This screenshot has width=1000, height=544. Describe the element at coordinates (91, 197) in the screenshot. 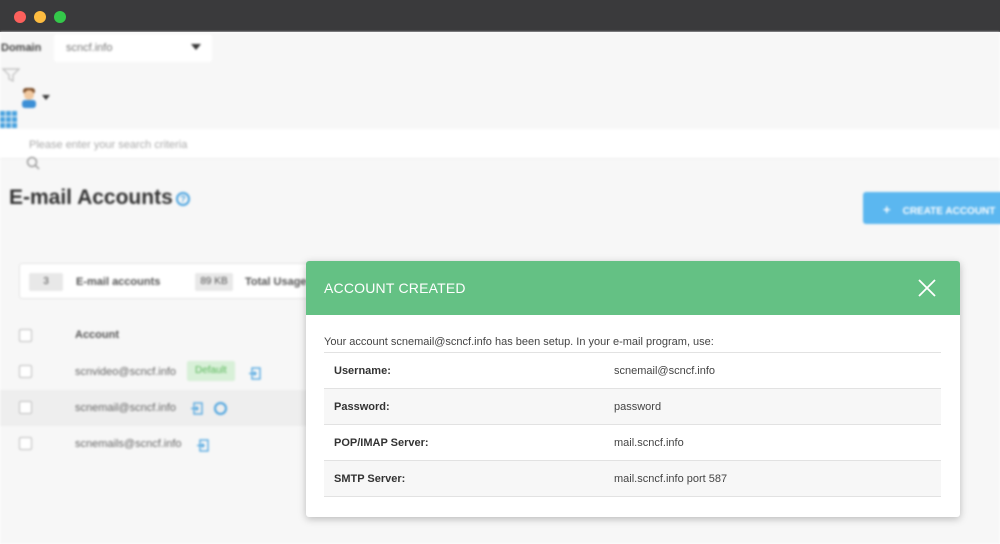

I see `page-title: E-mail Accounts` at that location.